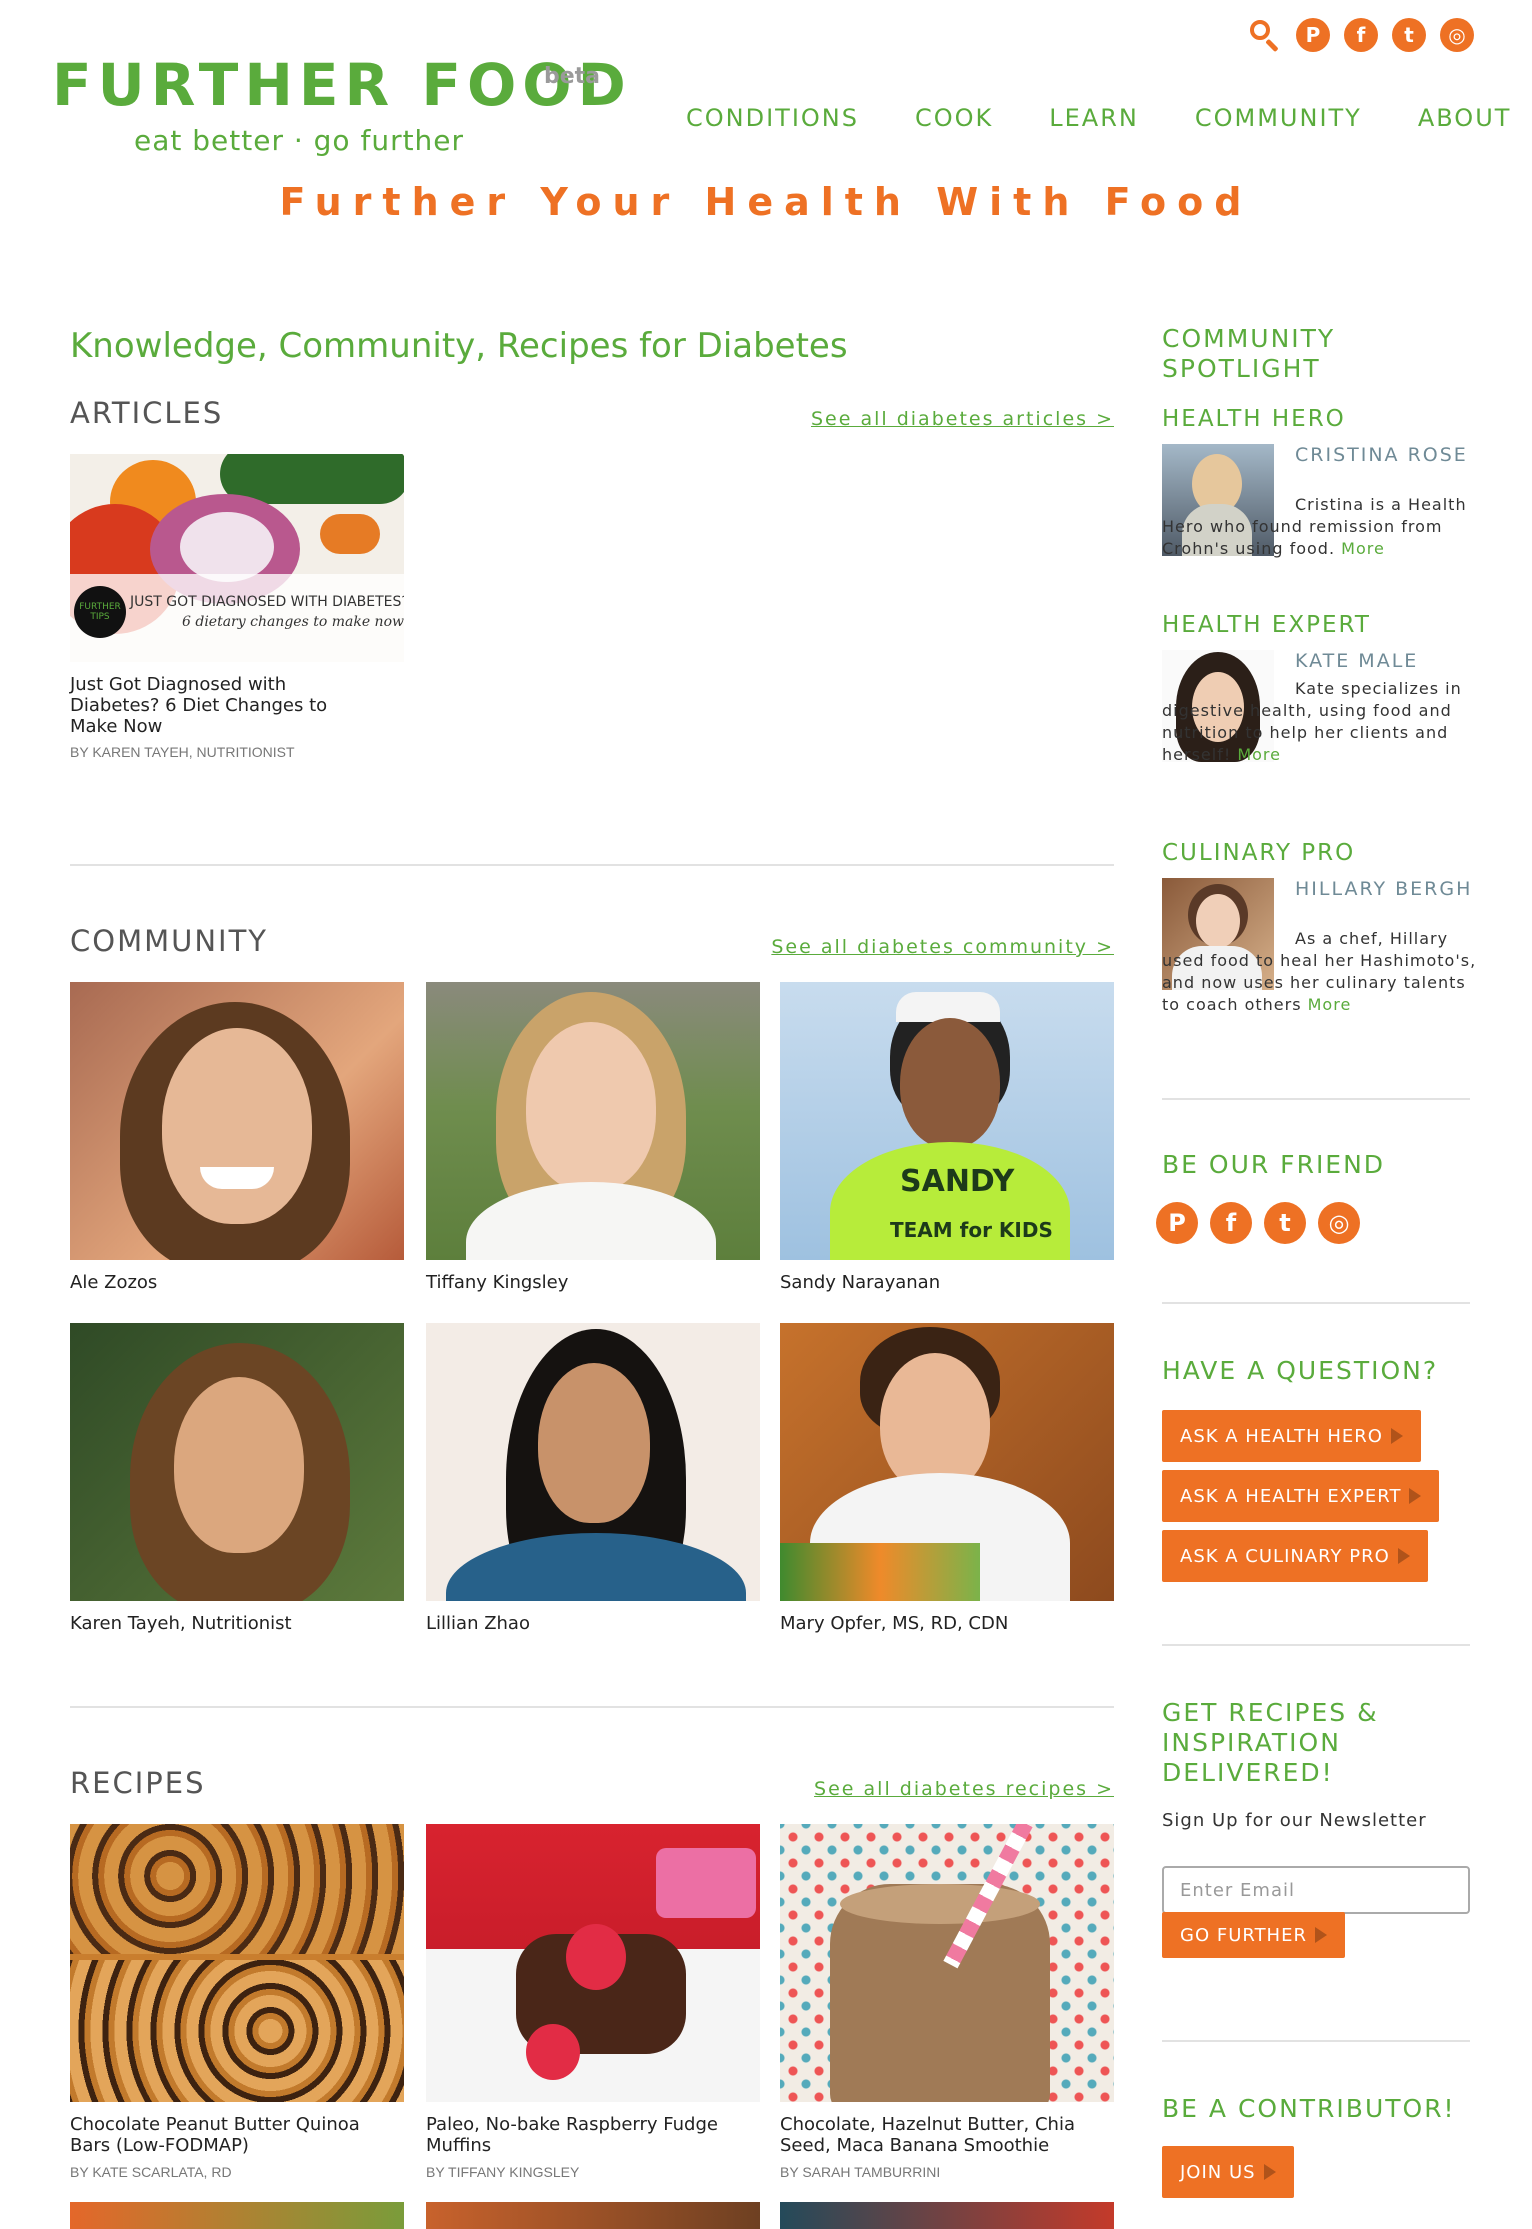  I want to click on article-overlay-title: JUST GOT DIAGNOSED WITH DIABETES?, so click(267, 602).